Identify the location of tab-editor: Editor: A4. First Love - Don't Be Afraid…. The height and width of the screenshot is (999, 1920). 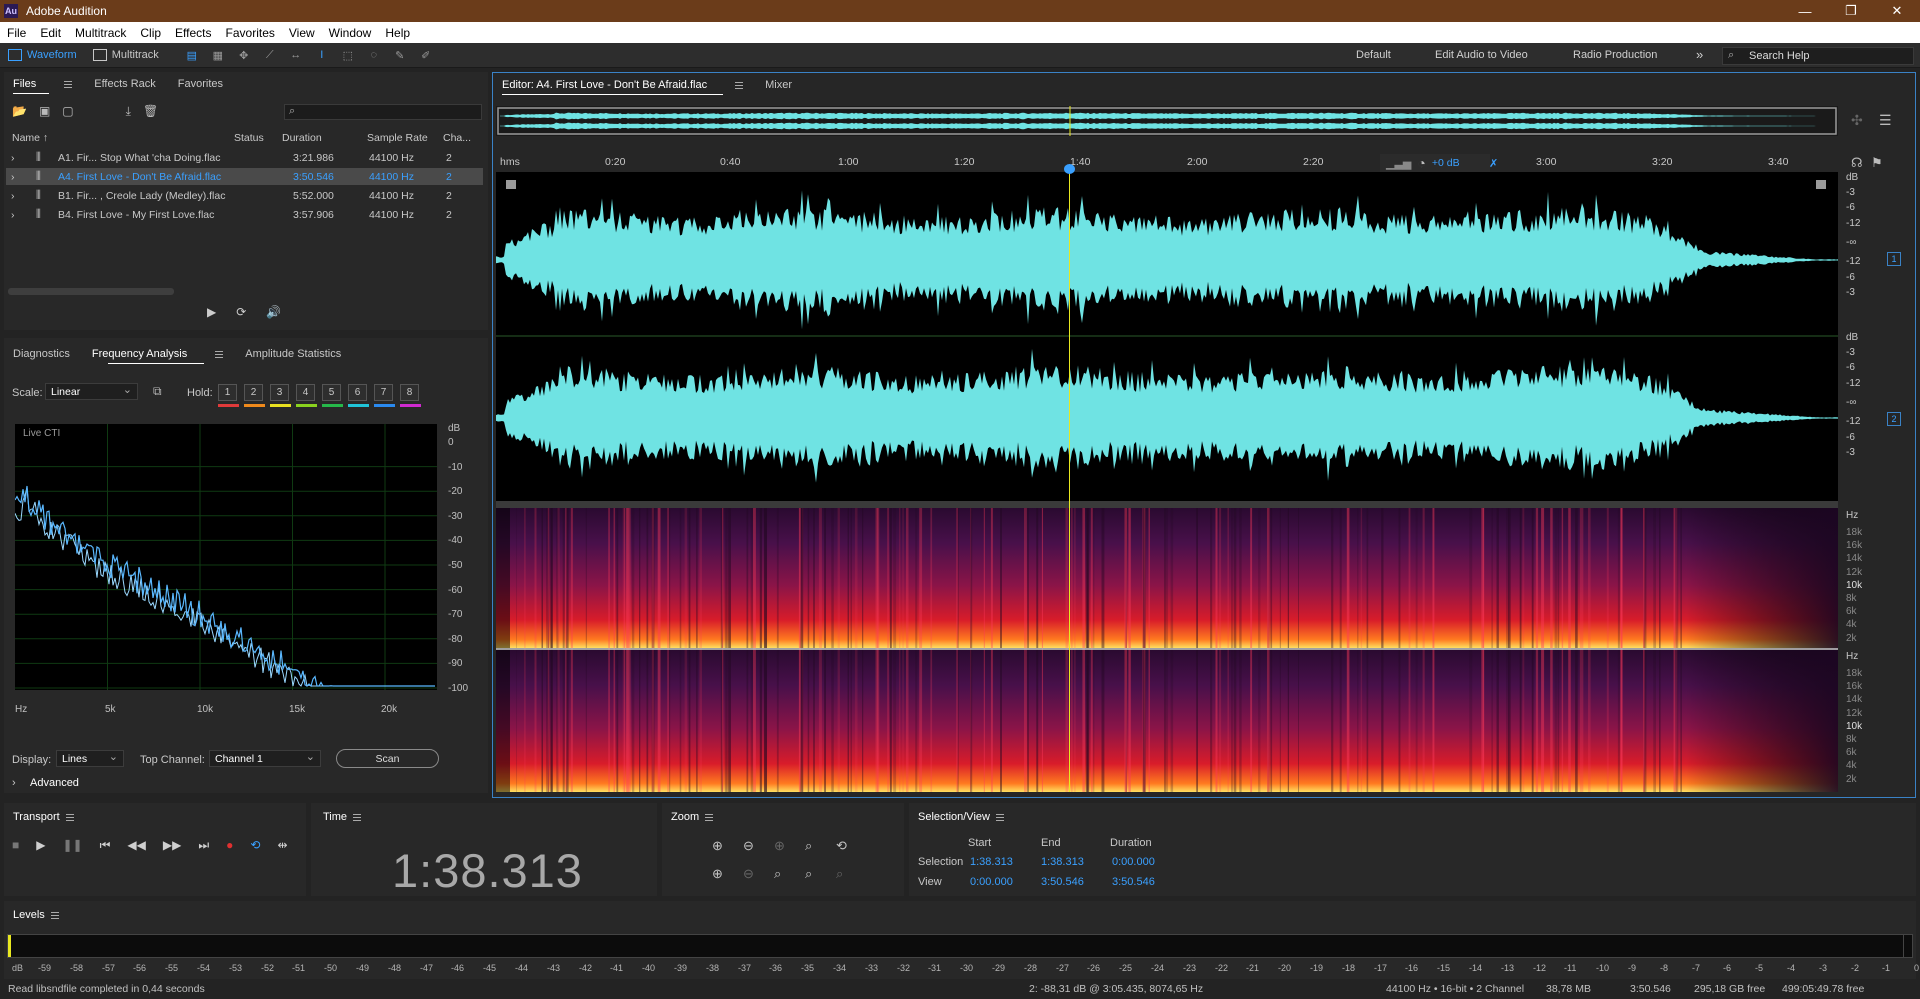
(623, 85).